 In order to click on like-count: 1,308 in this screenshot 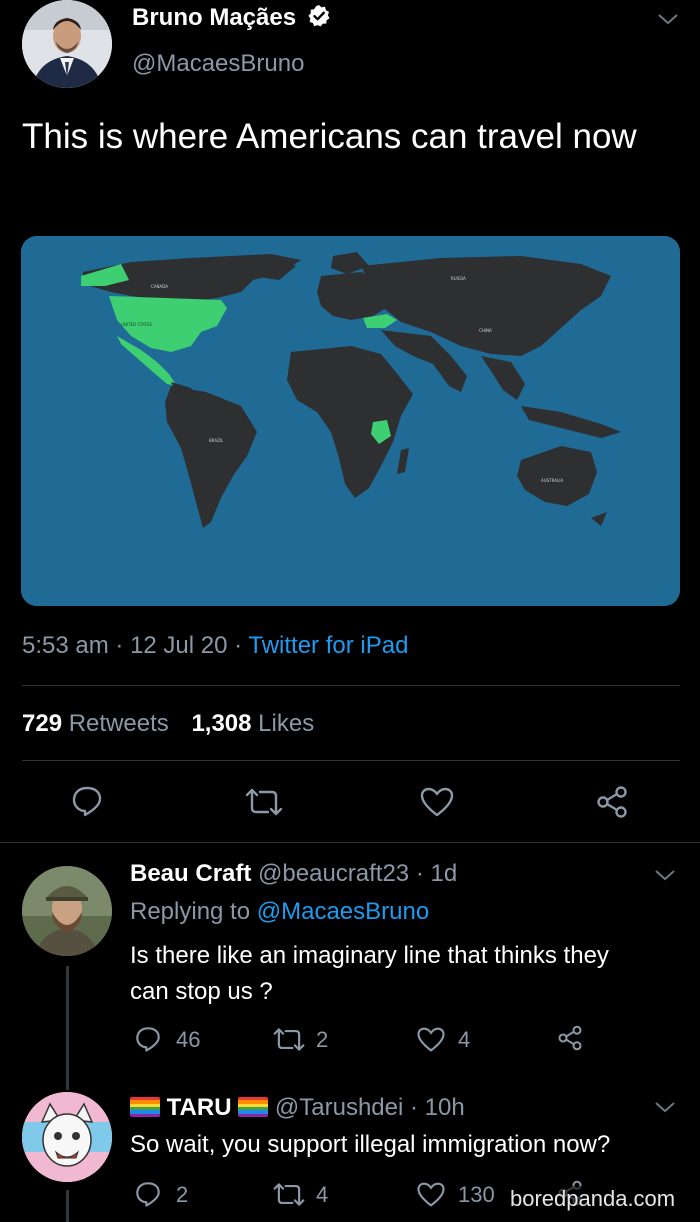, I will do `click(221, 723)`.